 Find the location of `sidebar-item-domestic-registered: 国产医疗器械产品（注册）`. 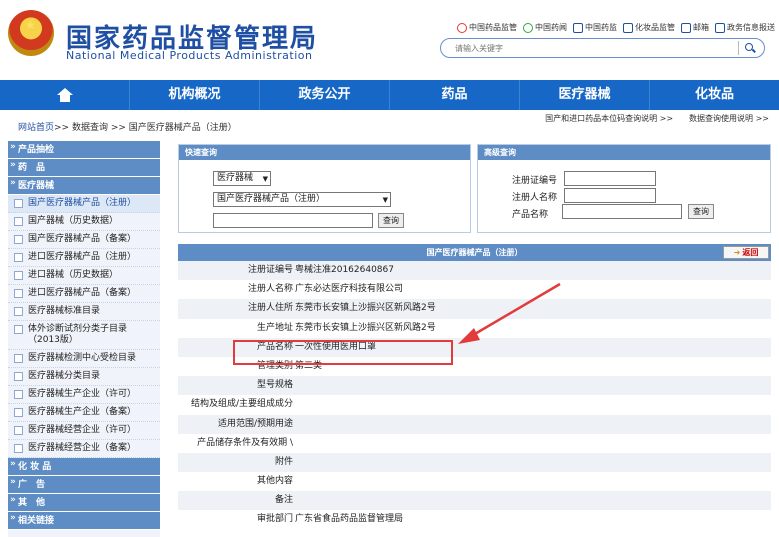

sidebar-item-domestic-registered: 国产医疗器械产品（注册） is located at coordinates (84, 204).